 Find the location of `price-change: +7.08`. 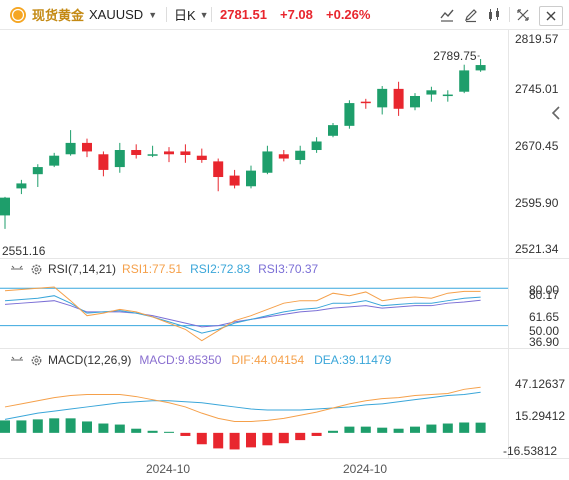

price-change: +7.08 is located at coordinates (296, 14).